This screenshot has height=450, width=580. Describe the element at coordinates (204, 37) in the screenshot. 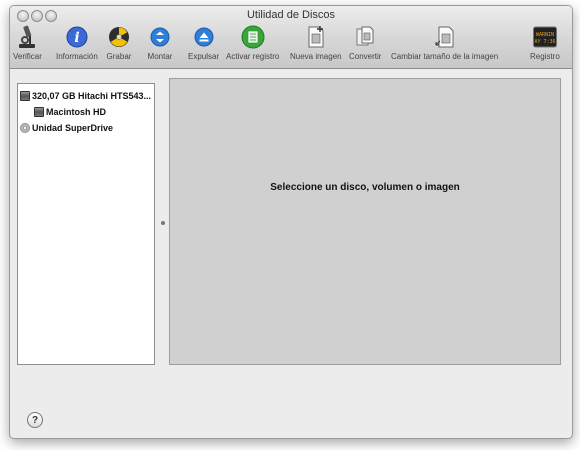

I see `eject-icon` at that location.